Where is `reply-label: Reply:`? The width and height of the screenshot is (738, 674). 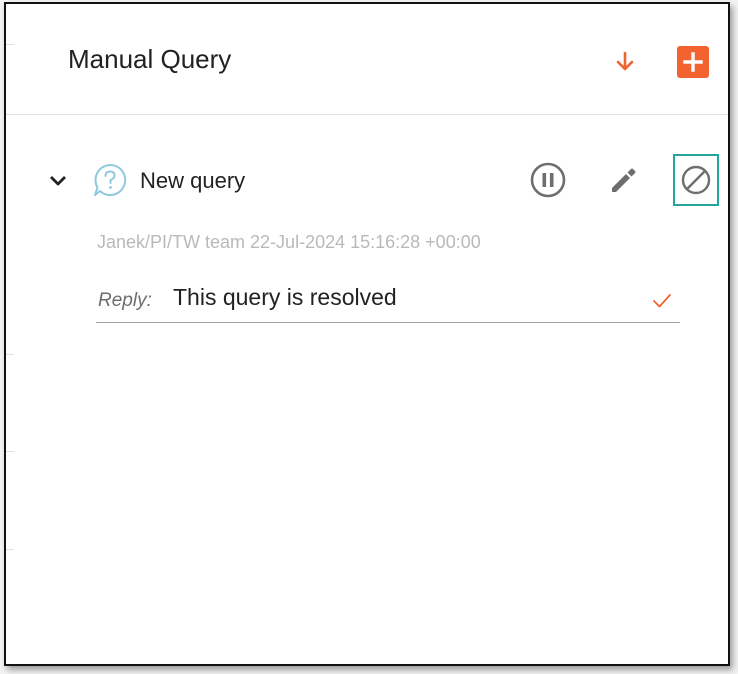
reply-label: Reply: is located at coordinates (125, 300).